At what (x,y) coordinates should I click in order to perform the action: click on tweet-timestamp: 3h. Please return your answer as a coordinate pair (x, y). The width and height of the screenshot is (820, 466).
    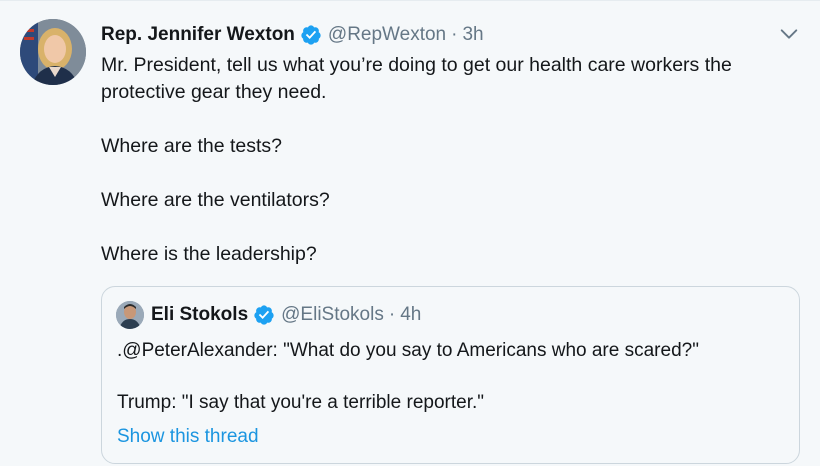
    Looking at the image, I should click on (472, 35).